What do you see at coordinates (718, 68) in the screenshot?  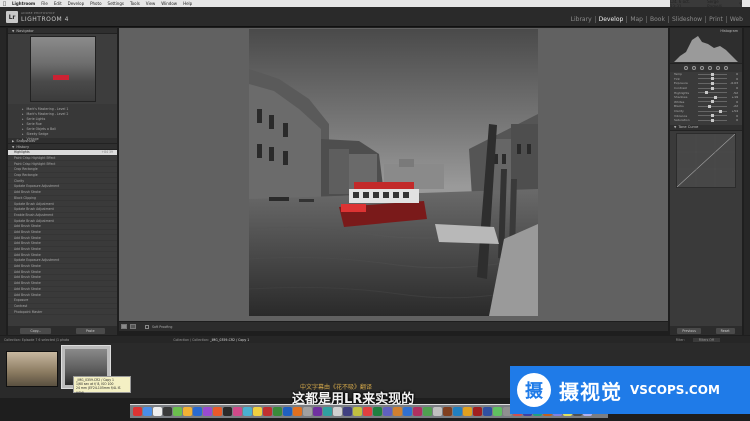 I see `radial-filter-icon` at bounding box center [718, 68].